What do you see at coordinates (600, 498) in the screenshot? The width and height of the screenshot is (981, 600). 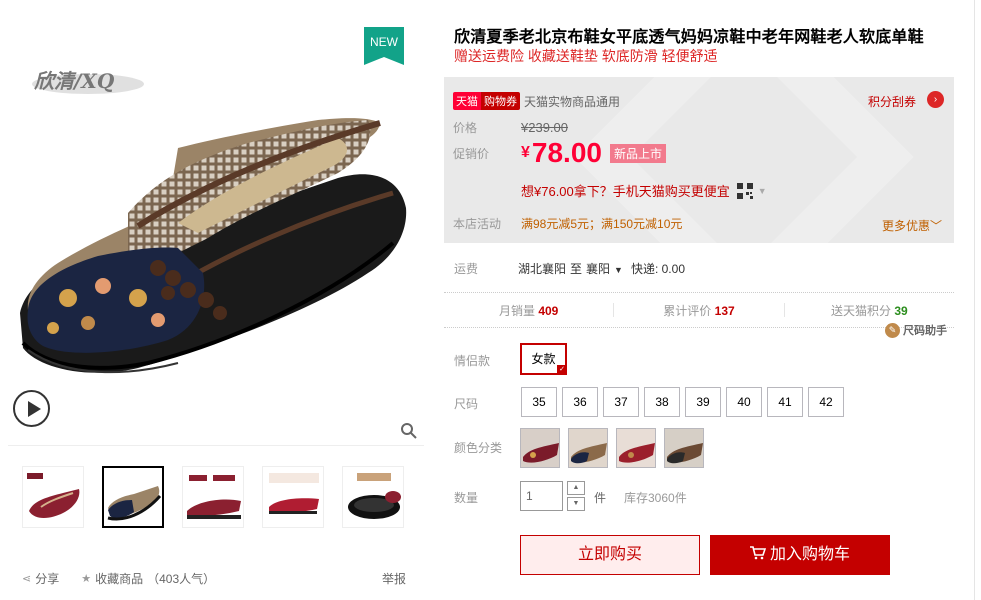 I see `quantity-unit: 件` at bounding box center [600, 498].